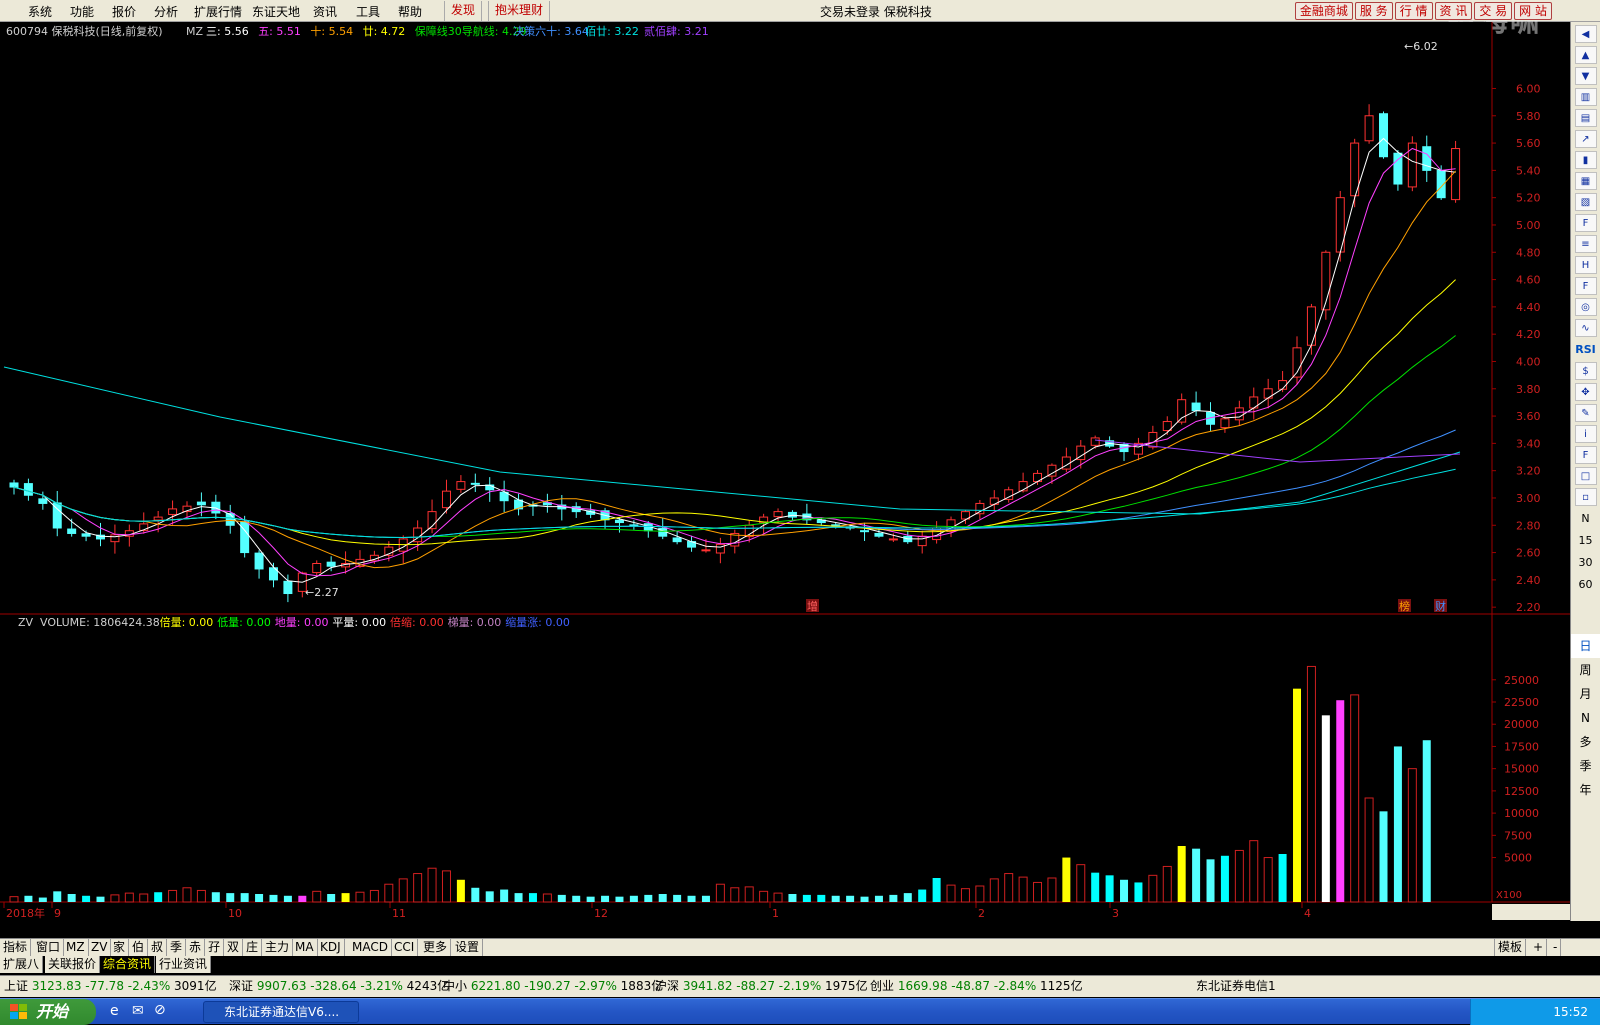 The width and height of the screenshot is (1600, 1025). I want to click on period-day: 日, so click(1585, 646).